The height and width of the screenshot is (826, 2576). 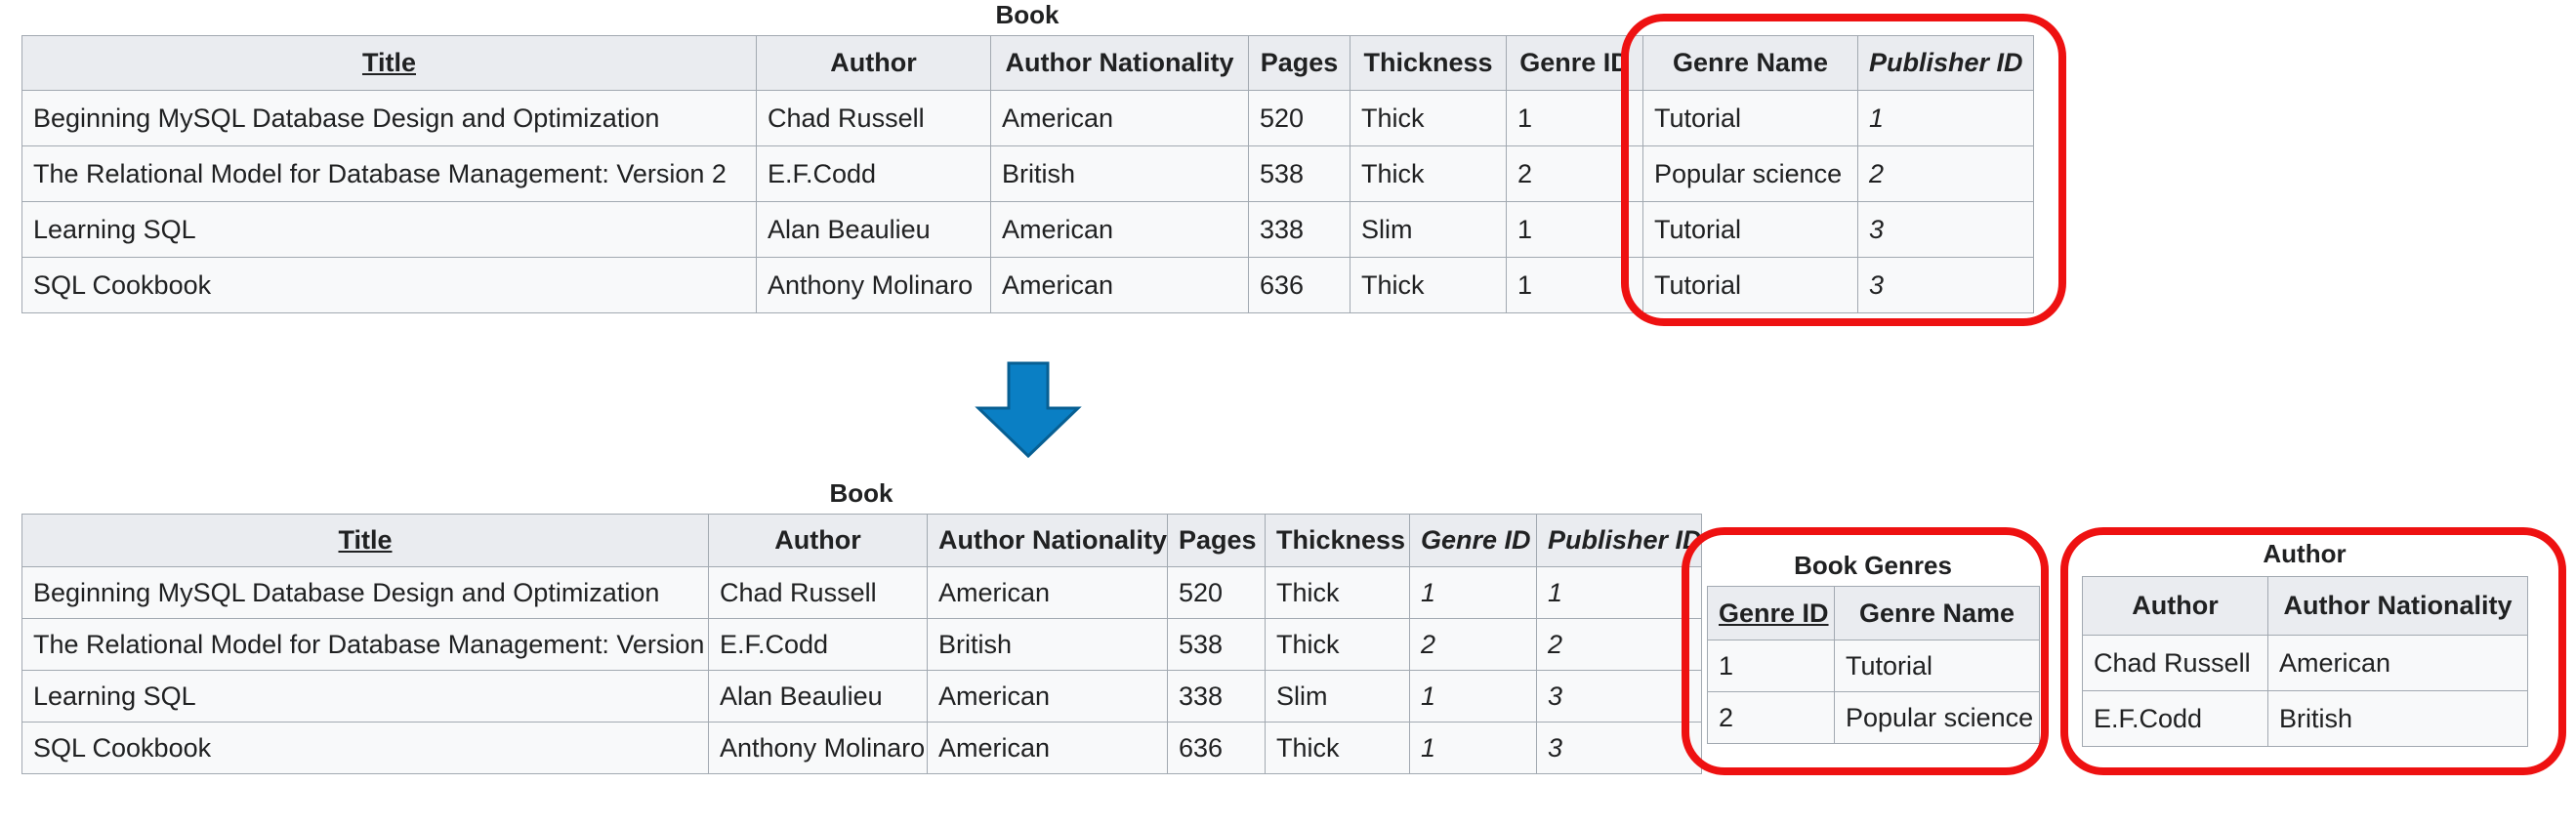 What do you see at coordinates (2305, 553) in the screenshot?
I see `author-table-caption: Author` at bounding box center [2305, 553].